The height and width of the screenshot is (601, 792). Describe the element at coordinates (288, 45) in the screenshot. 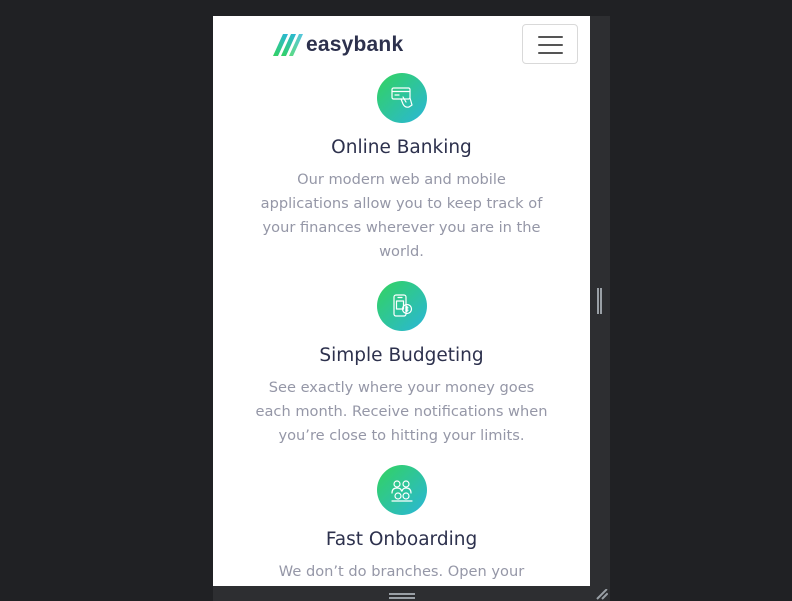

I see `easybank-logo-icon` at that location.